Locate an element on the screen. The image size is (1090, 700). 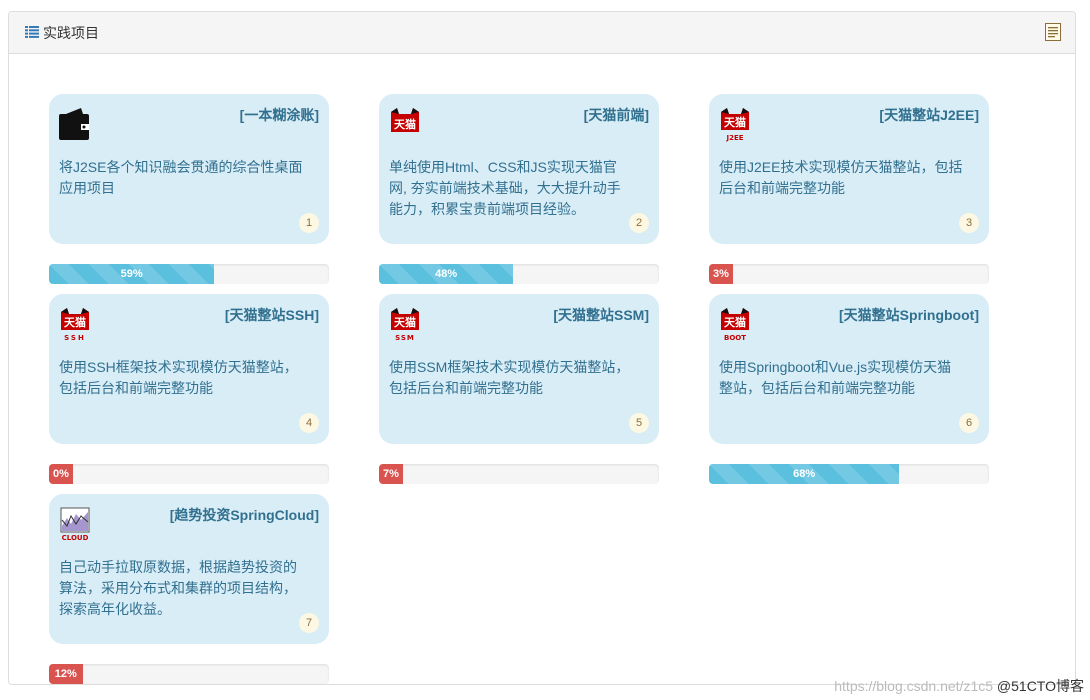
list-icon is located at coordinates (32, 32).